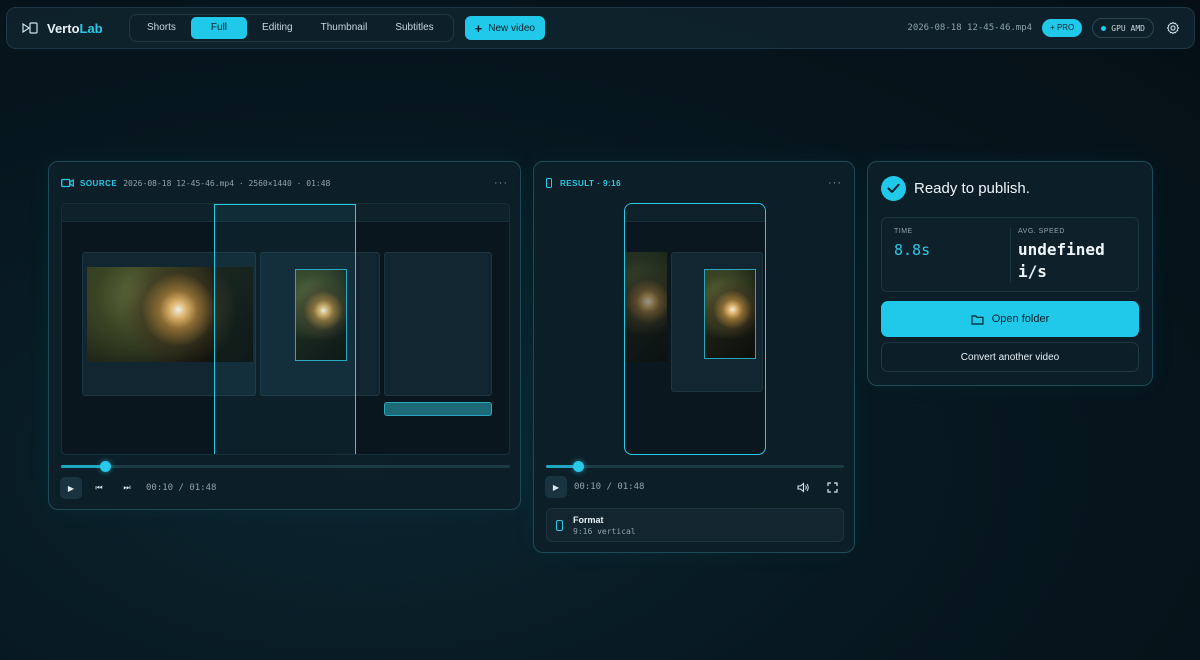  I want to click on brand: VertoLab, so click(72, 28).